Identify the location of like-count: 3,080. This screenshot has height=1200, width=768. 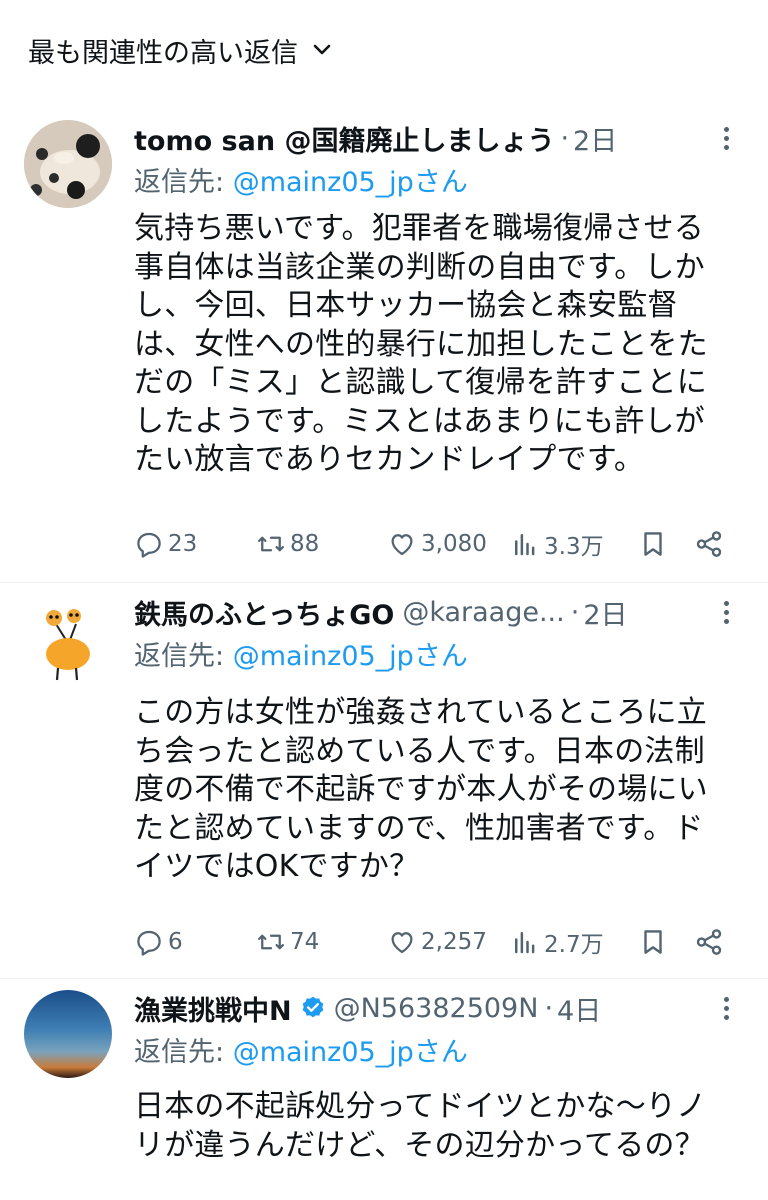
(454, 544).